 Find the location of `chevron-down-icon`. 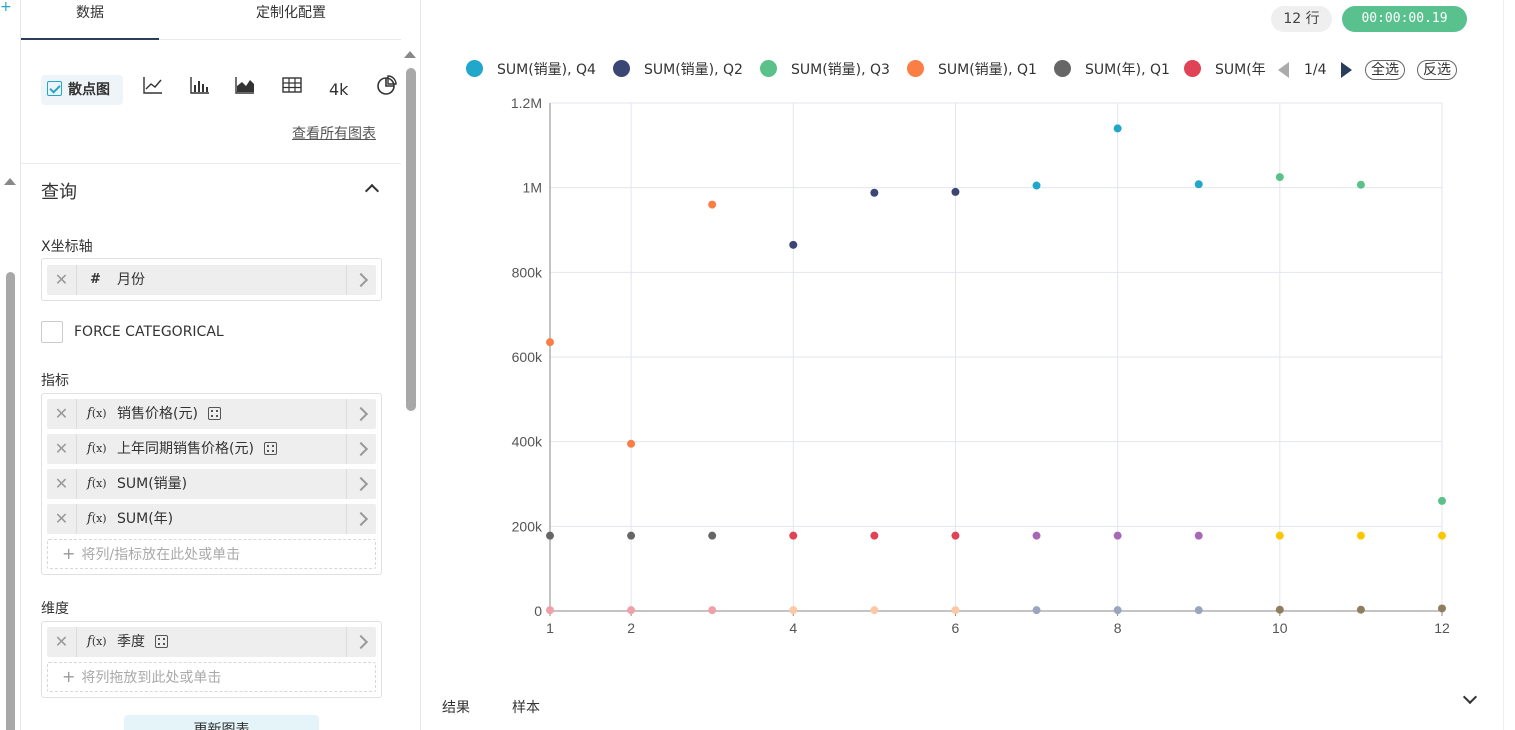

chevron-down-icon is located at coordinates (1470, 697).